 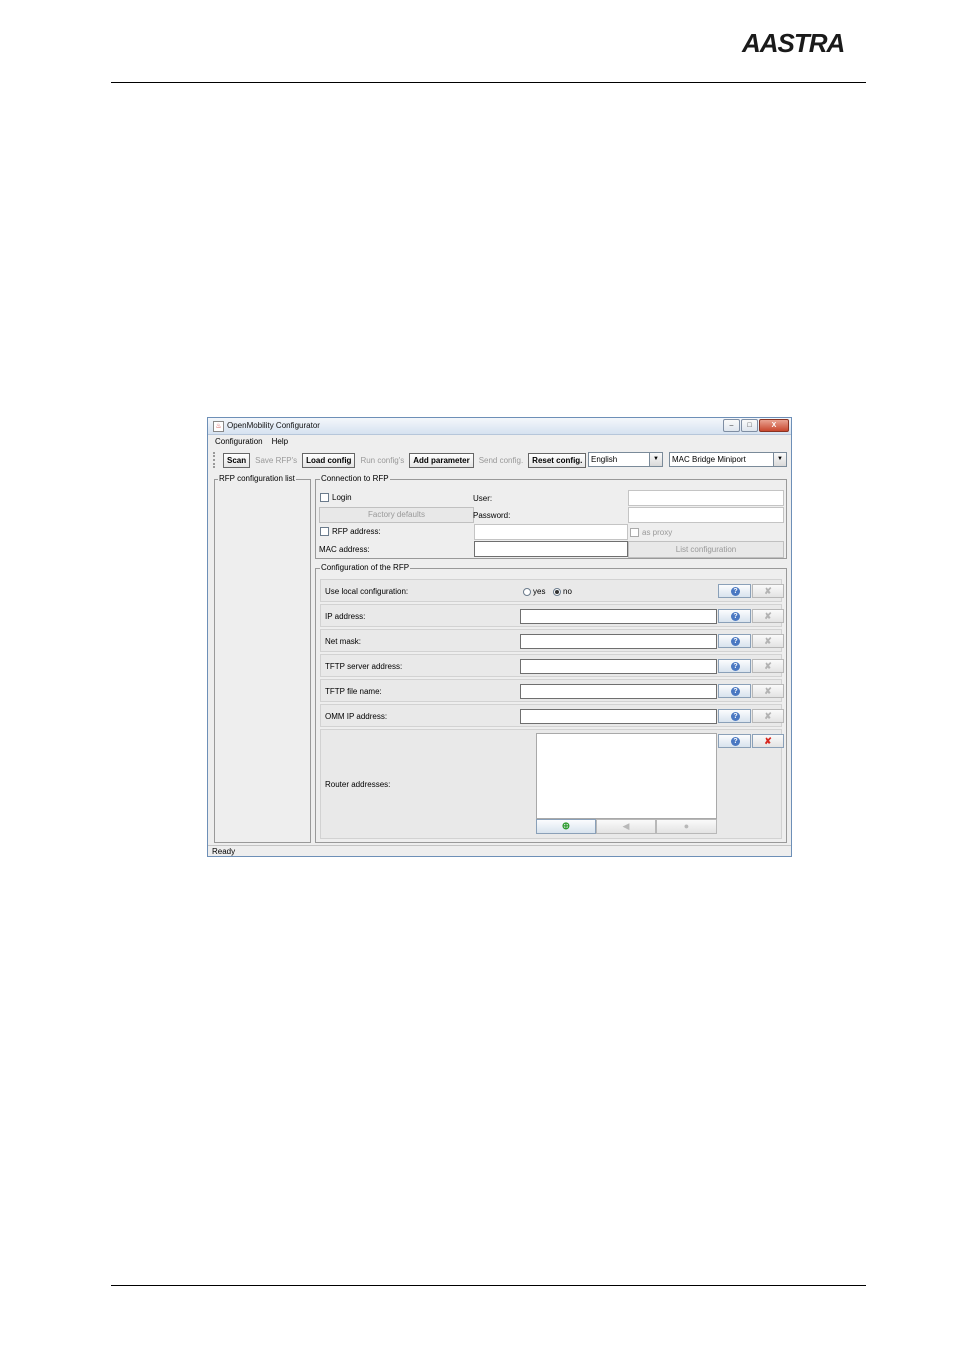 I want to click on login-checkbox-row: Login, so click(x=336, y=498).